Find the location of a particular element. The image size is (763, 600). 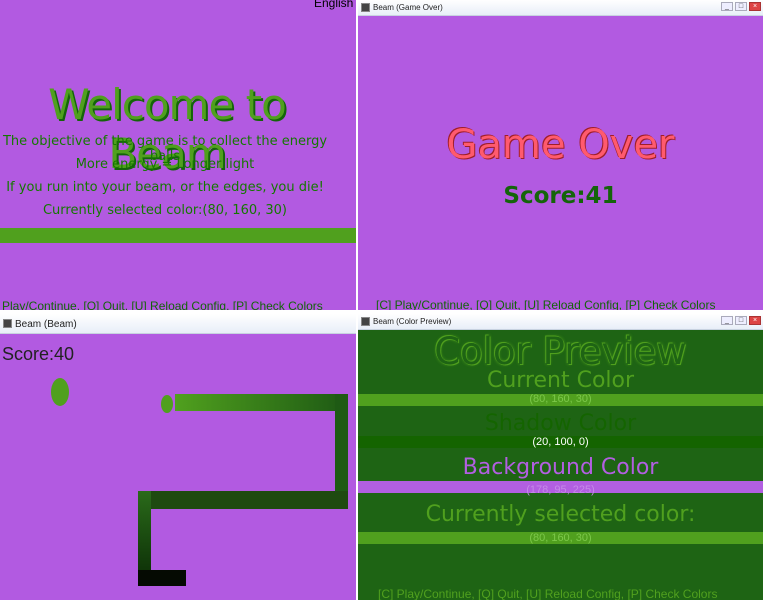

window-title: Beam (Game Over) is located at coordinates (408, 7).